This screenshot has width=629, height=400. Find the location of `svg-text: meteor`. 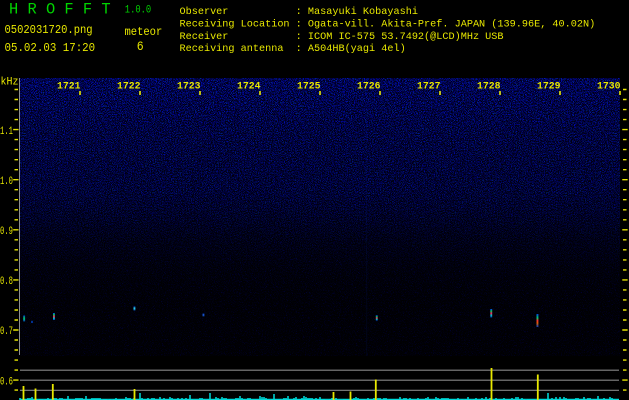

svg-text: meteor is located at coordinates (144, 32).